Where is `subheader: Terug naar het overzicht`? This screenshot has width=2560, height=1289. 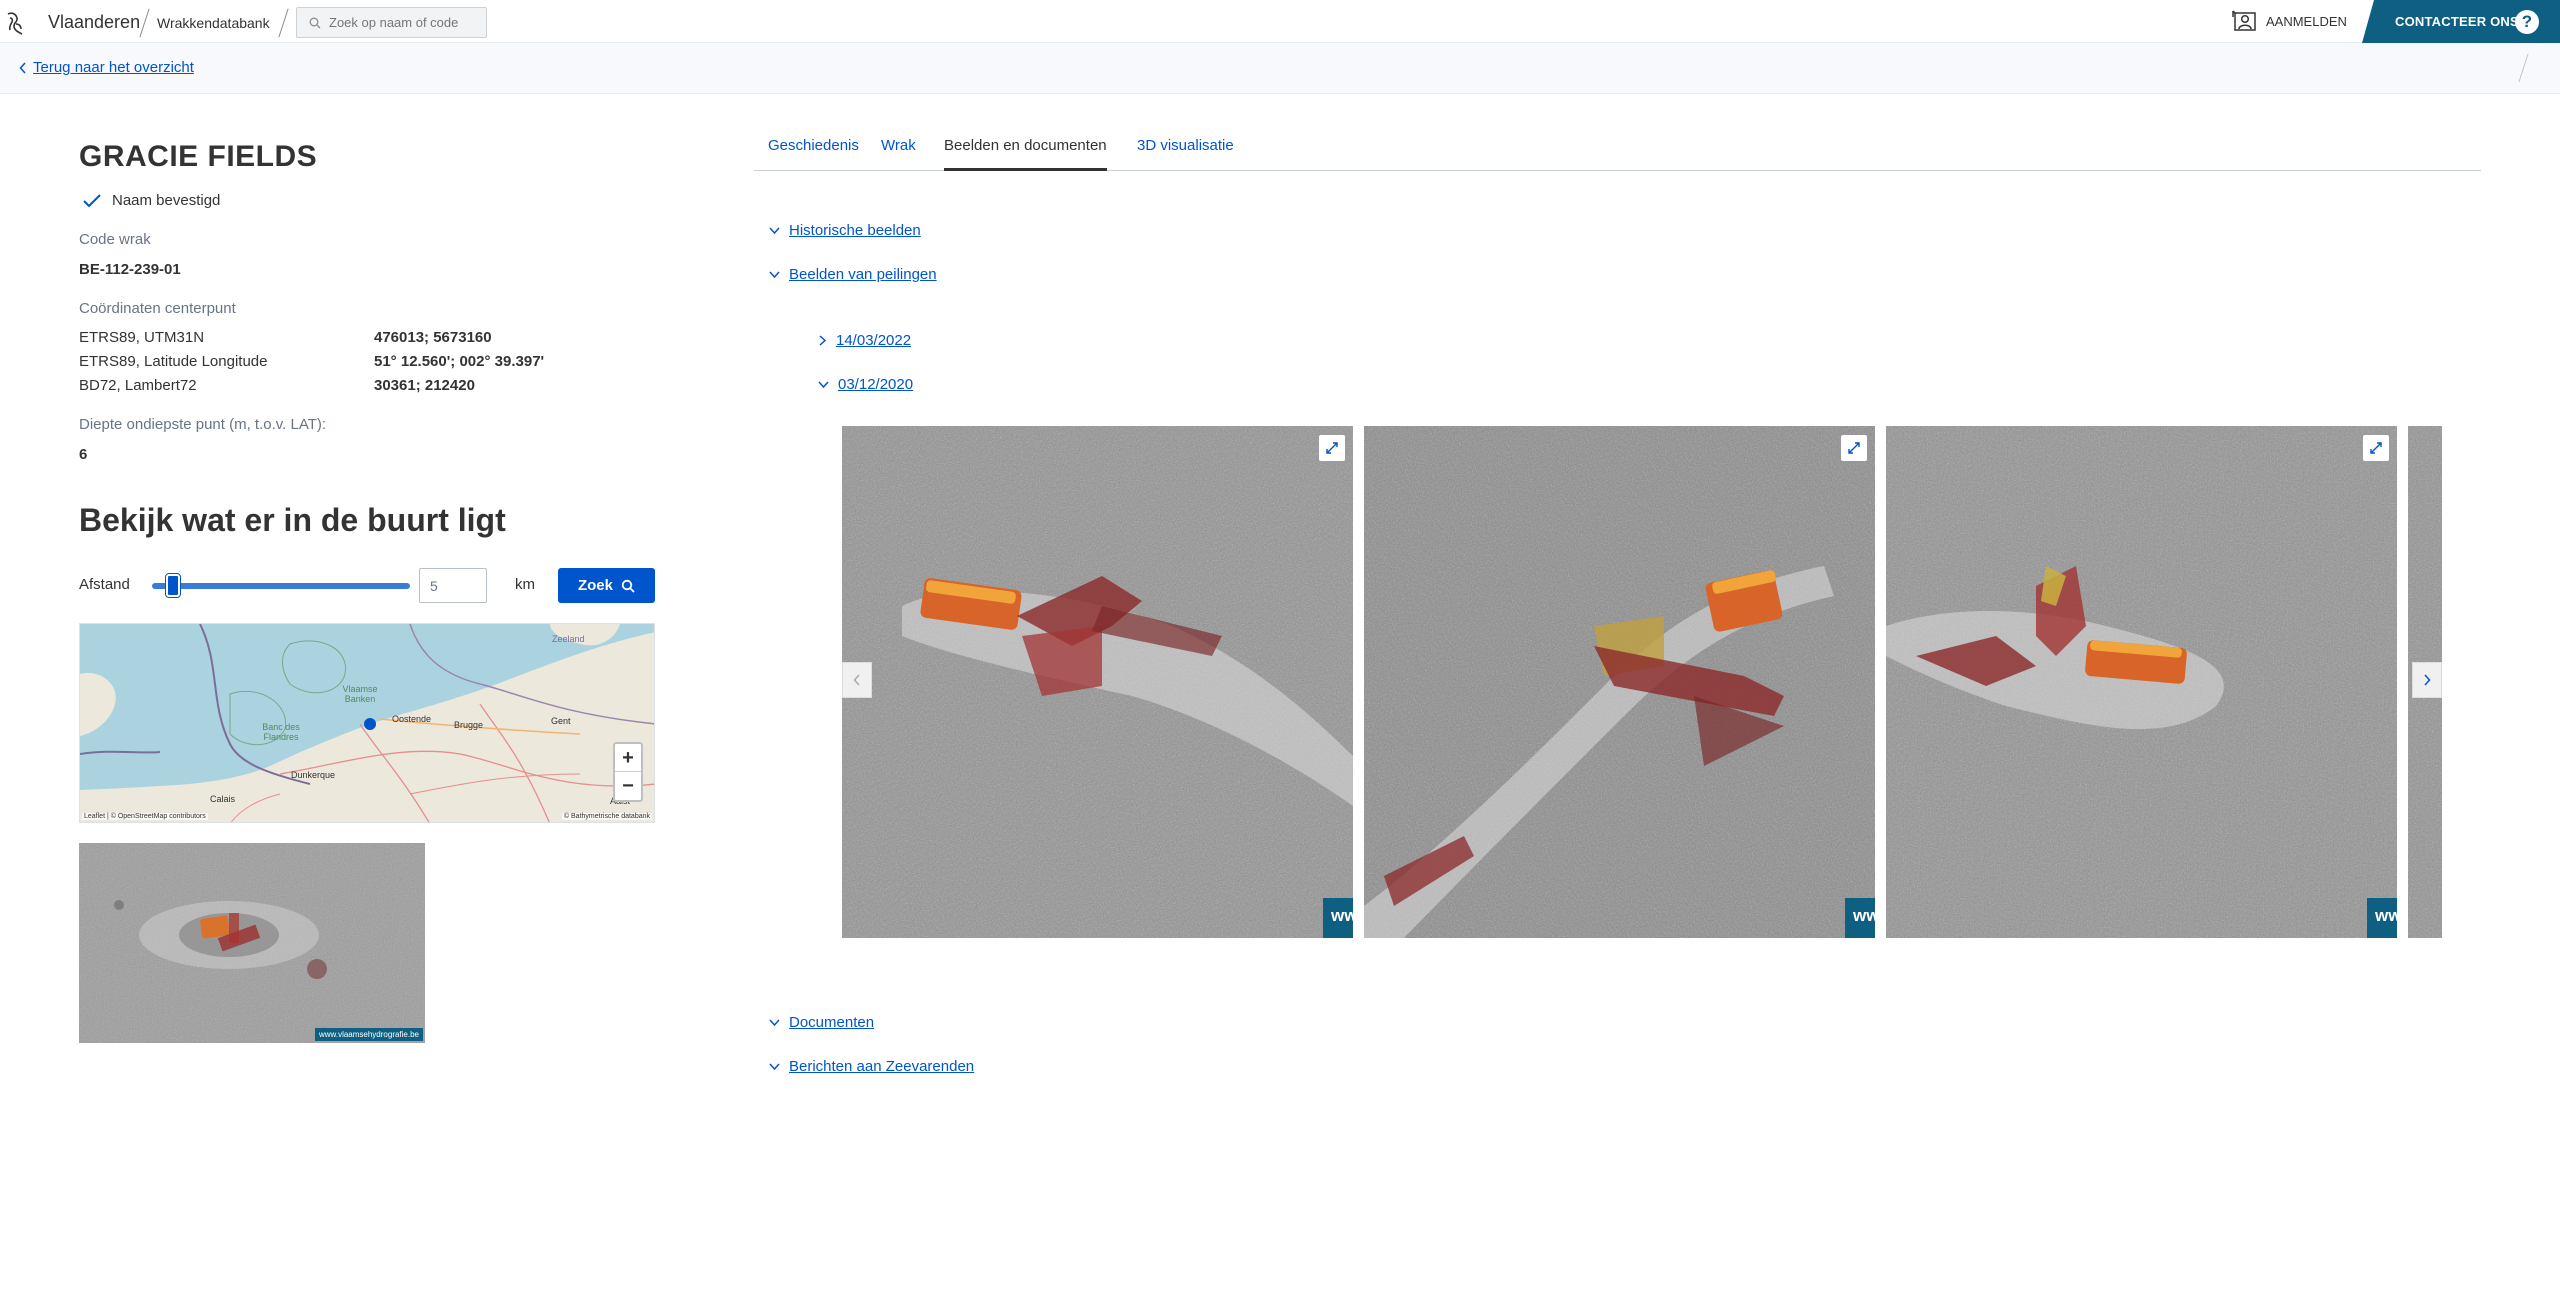 subheader: Terug naar het overzicht is located at coordinates (1280, 68).